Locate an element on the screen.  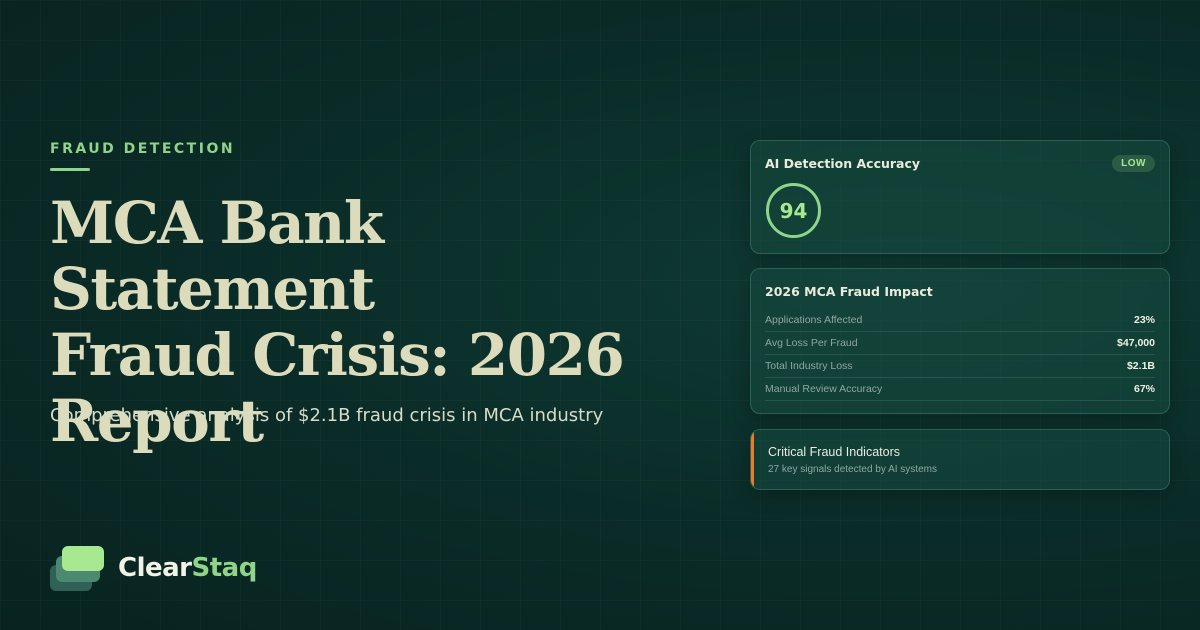
accuracy-score-value: 94 is located at coordinates (793, 210).